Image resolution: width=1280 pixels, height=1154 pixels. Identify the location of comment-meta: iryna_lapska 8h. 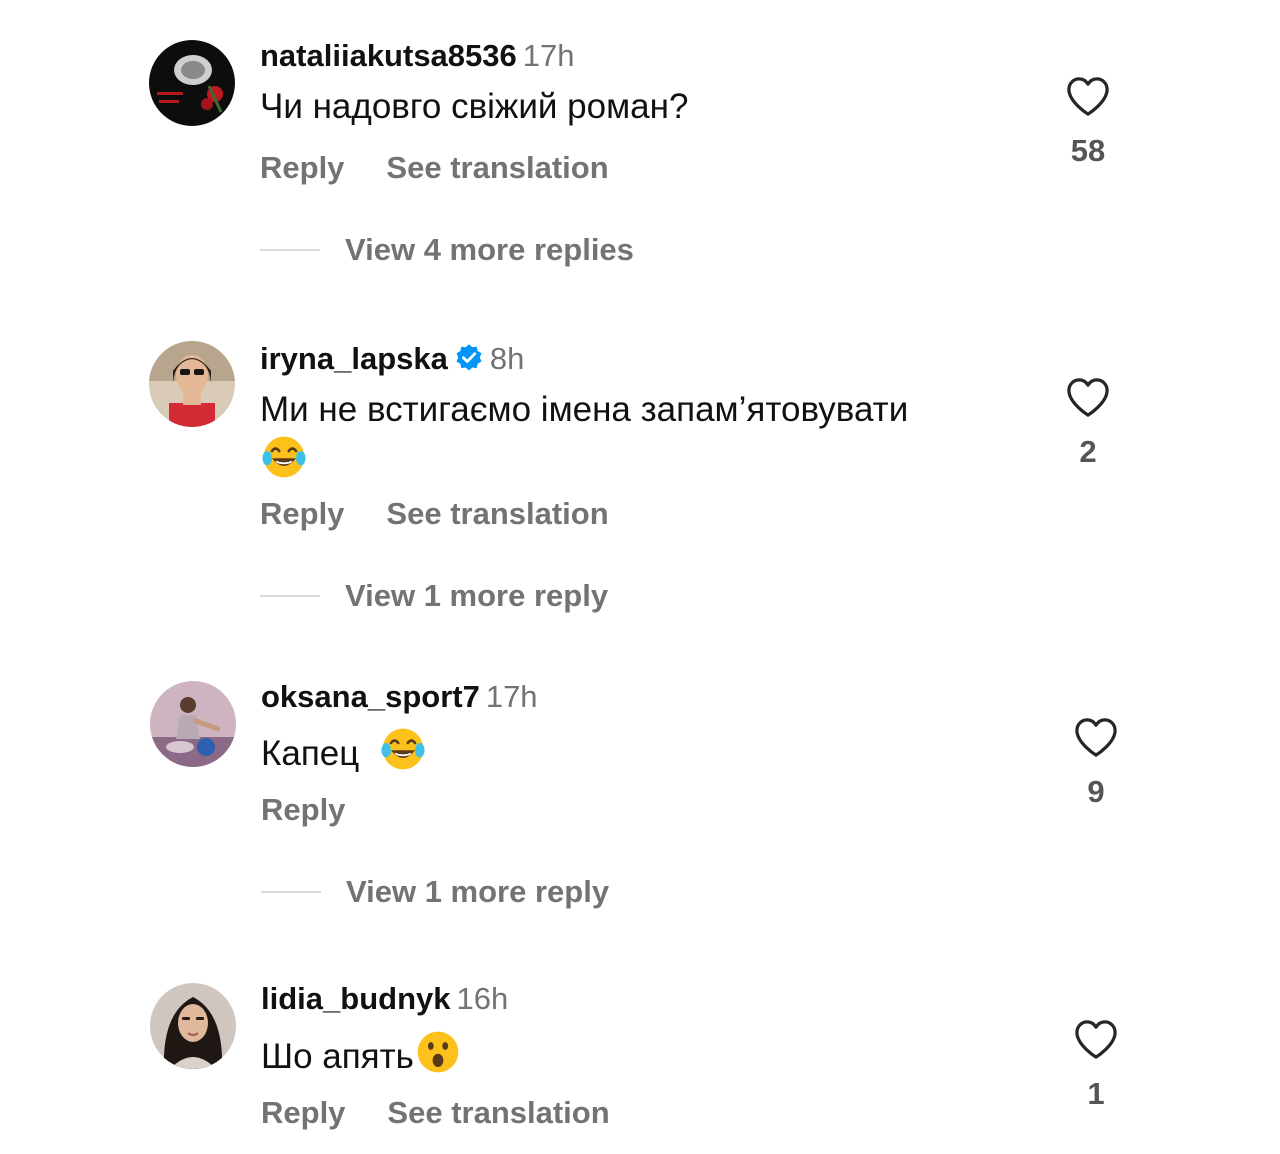
(392, 359).